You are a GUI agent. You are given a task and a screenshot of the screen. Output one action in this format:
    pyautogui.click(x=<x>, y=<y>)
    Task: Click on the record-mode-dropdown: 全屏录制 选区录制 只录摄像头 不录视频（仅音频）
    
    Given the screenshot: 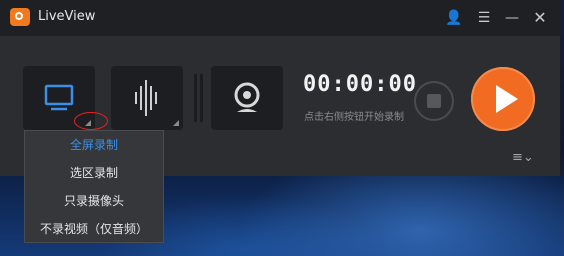 What is the action you would take?
    pyautogui.click(x=94, y=186)
    